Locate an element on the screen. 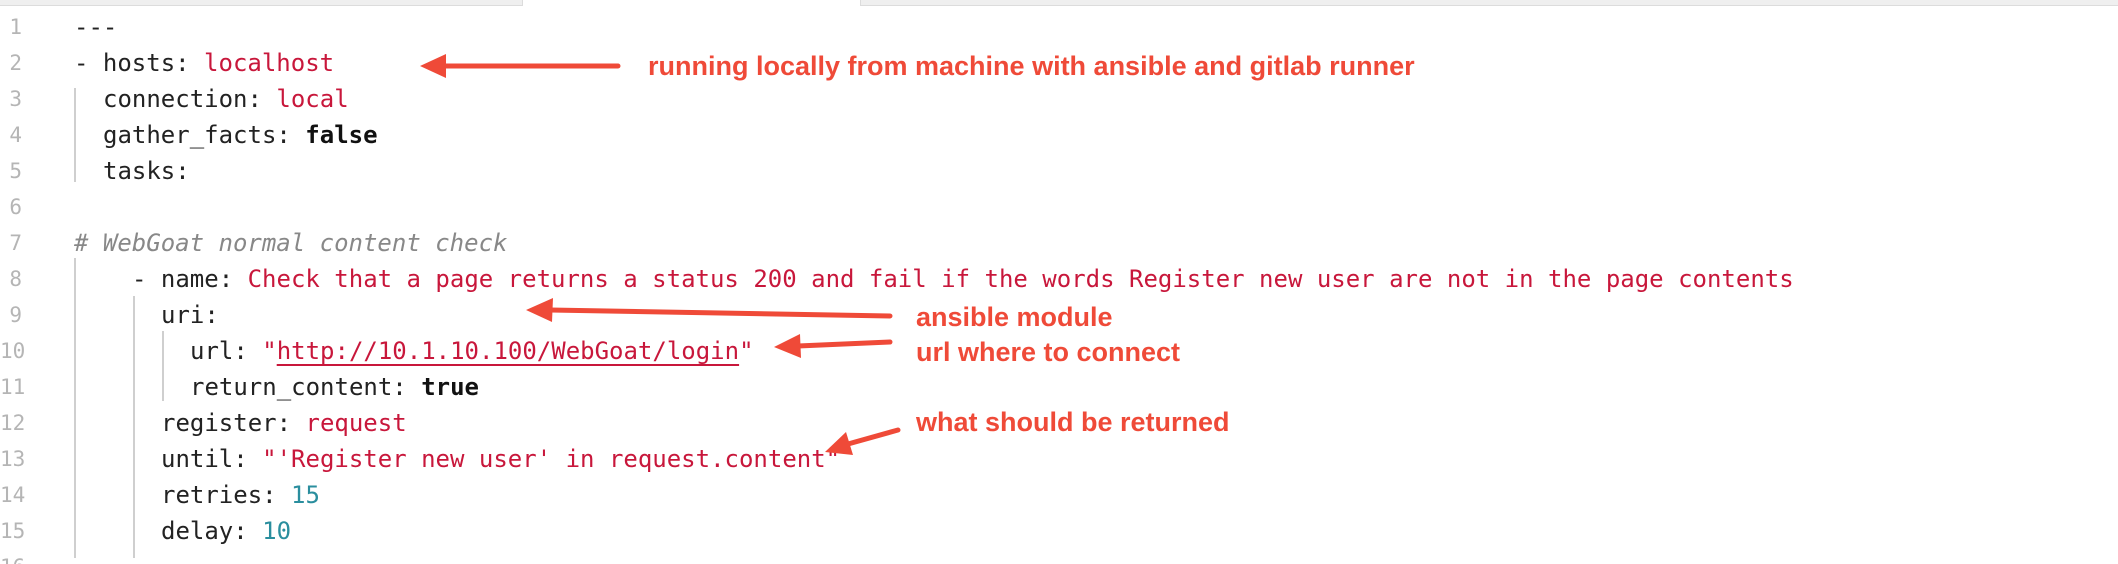 This screenshot has height=564, width=2118. annotation-what-returned: what should be returned is located at coordinates (1073, 422).